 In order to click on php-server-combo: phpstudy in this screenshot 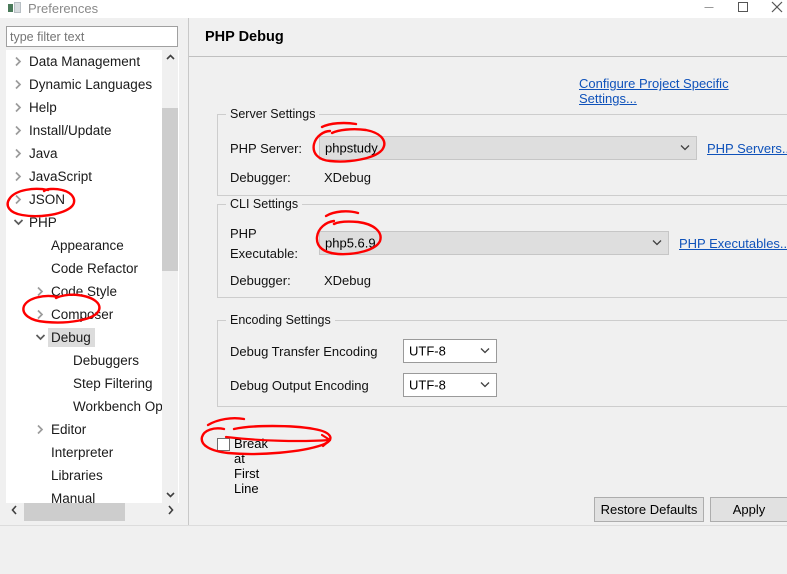, I will do `click(508, 148)`.